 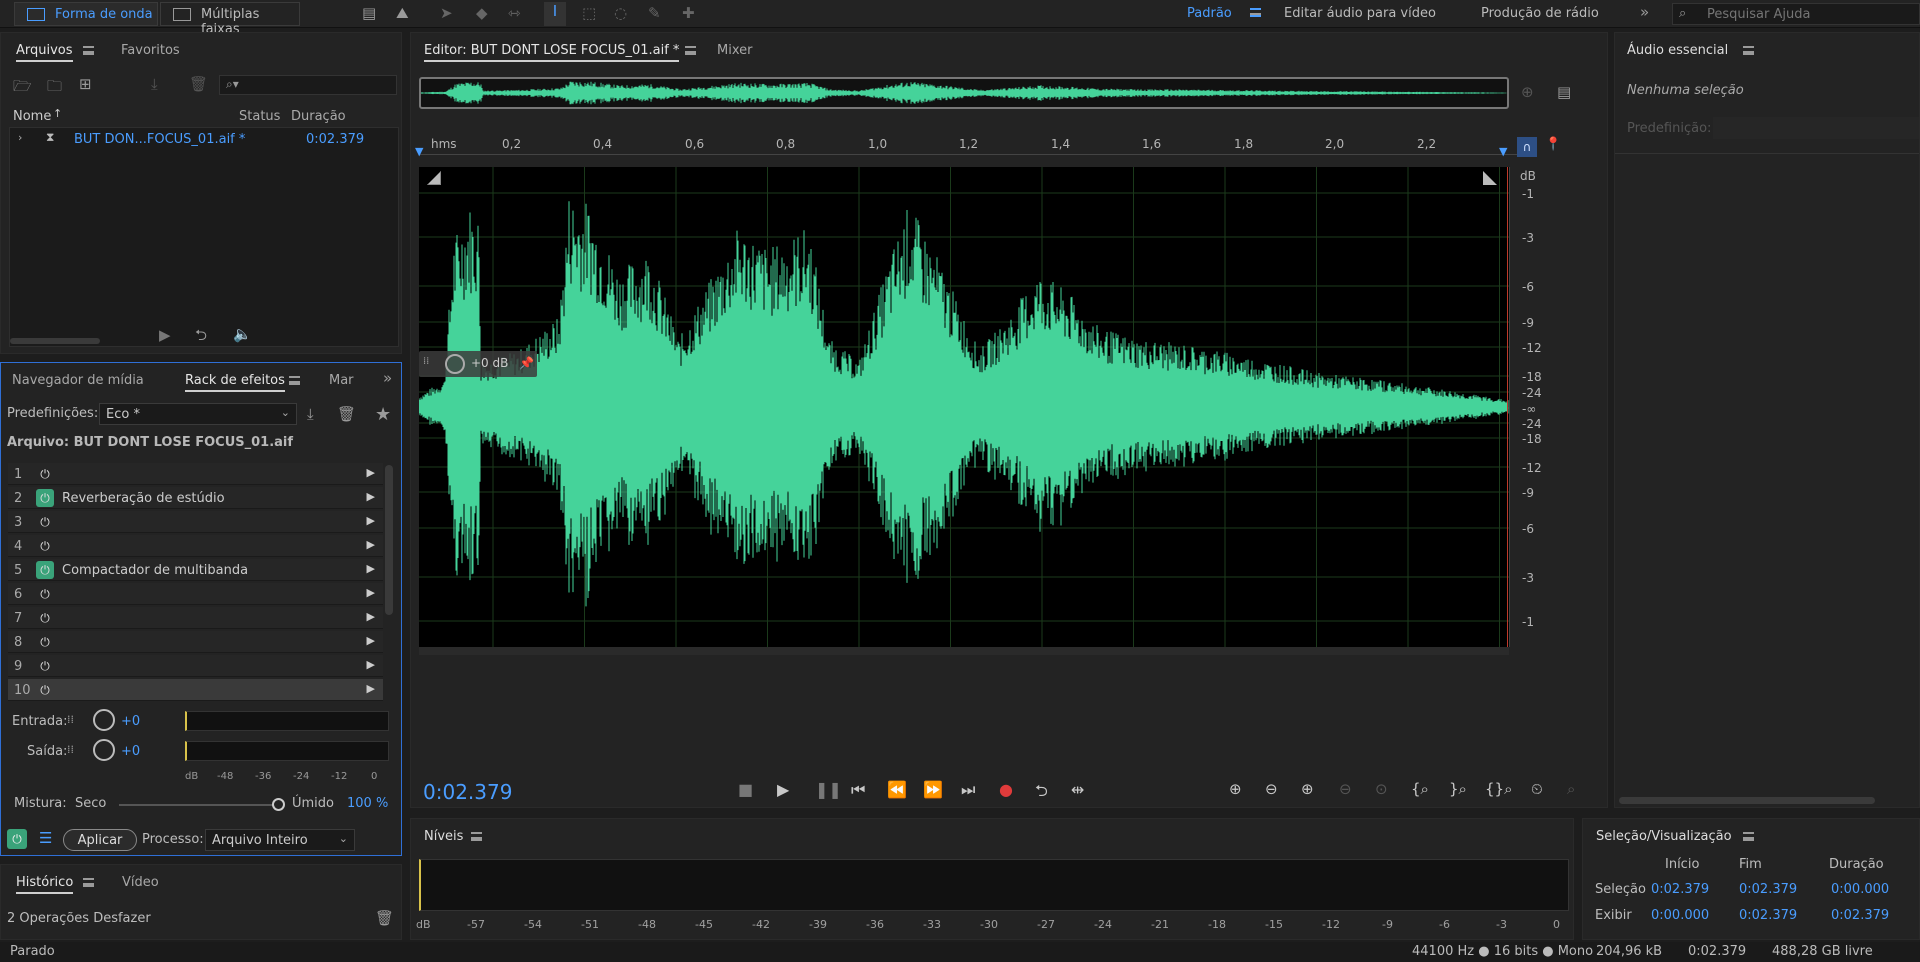 What do you see at coordinates (526, 363) in the screenshot?
I see `hud-pin-icon: 📌` at bounding box center [526, 363].